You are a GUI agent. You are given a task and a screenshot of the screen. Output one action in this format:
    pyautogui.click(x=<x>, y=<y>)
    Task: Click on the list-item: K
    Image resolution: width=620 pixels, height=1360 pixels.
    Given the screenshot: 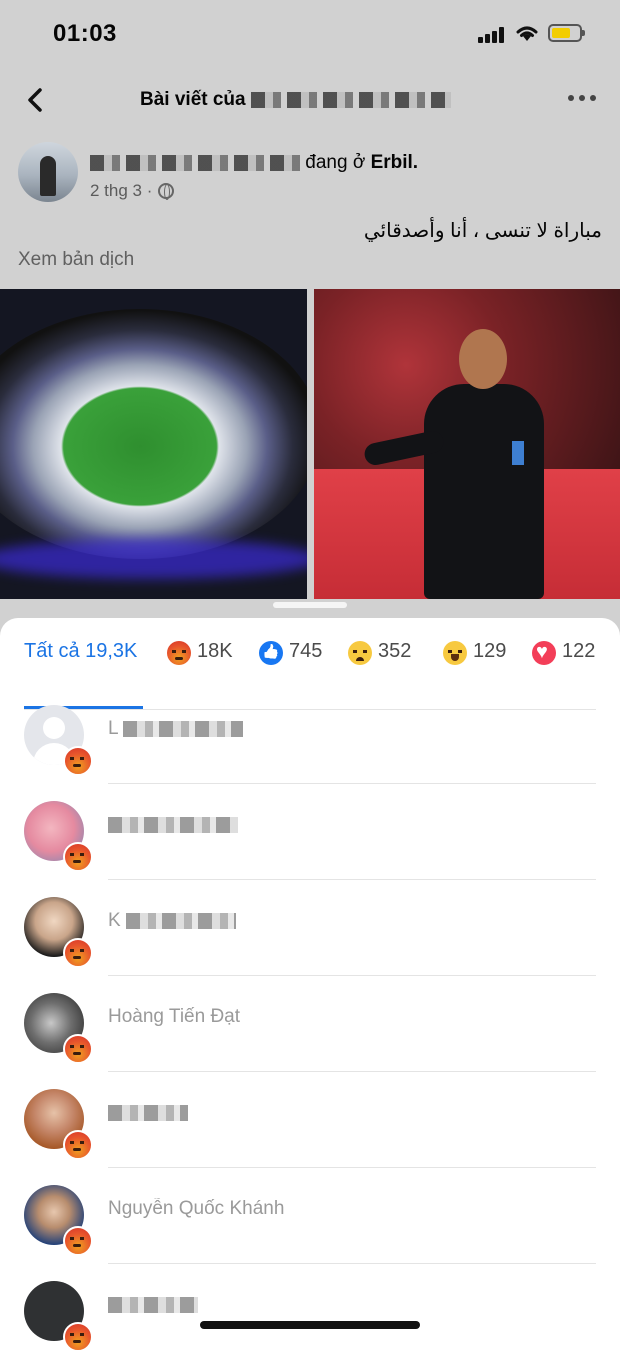 What is the action you would take?
    pyautogui.click(x=310, y=928)
    